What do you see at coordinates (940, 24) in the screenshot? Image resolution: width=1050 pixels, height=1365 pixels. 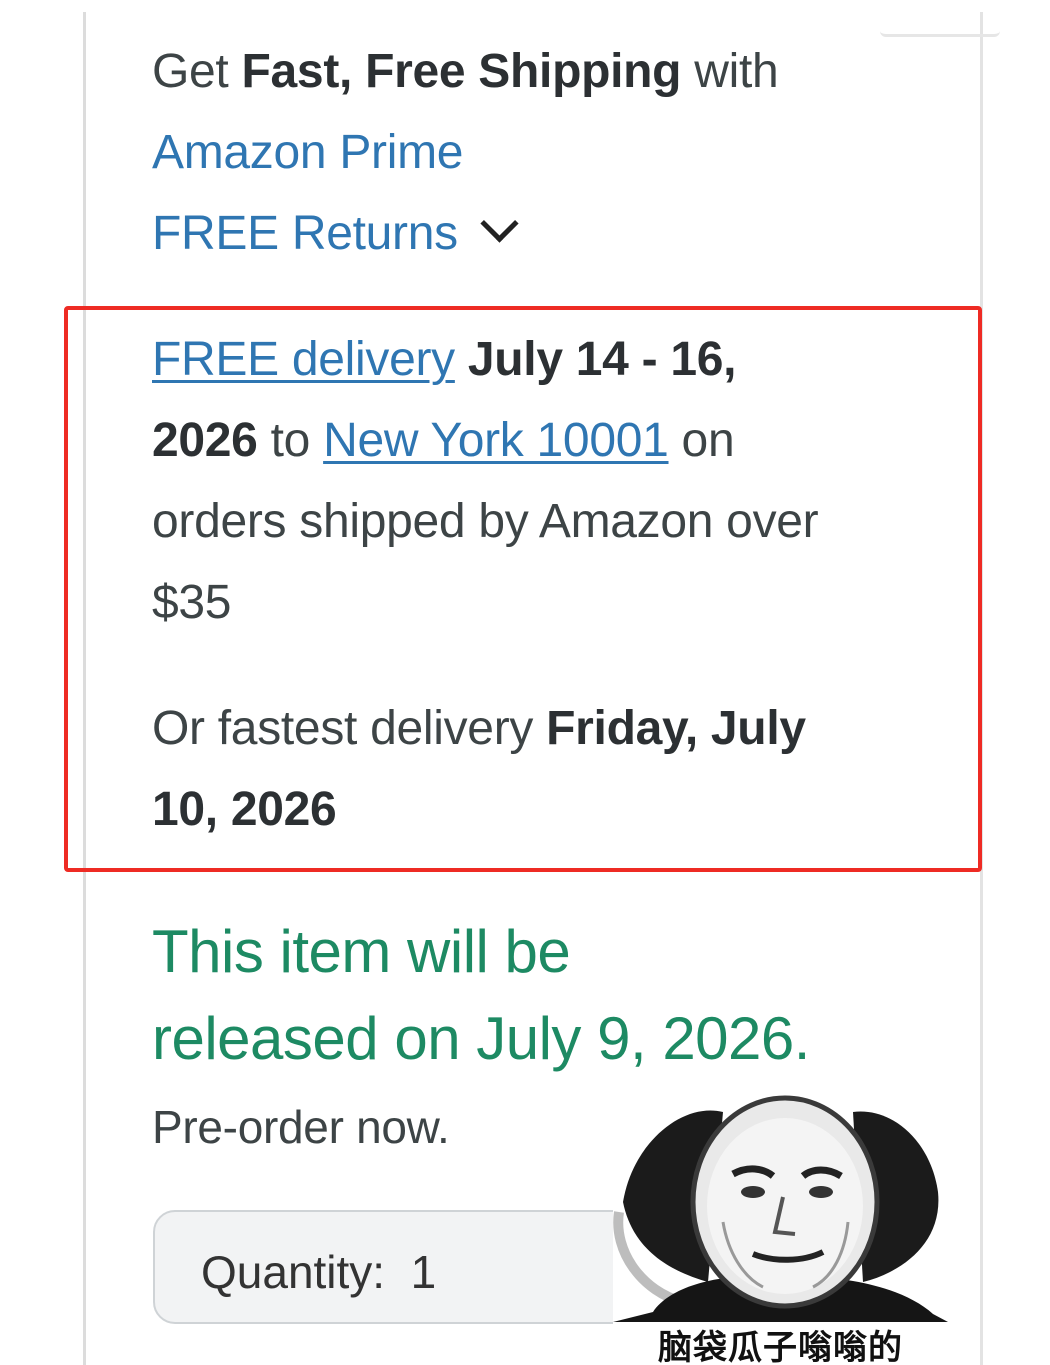 I see `panel-top-tab` at bounding box center [940, 24].